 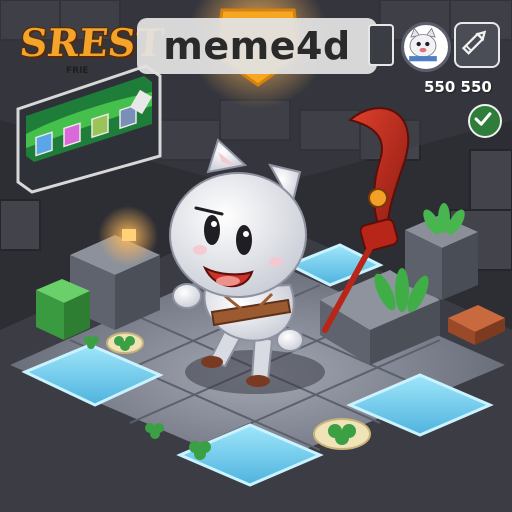 What do you see at coordinates (90, 56) in the screenshot?
I see `game-logo: SREST FRIE` at bounding box center [90, 56].